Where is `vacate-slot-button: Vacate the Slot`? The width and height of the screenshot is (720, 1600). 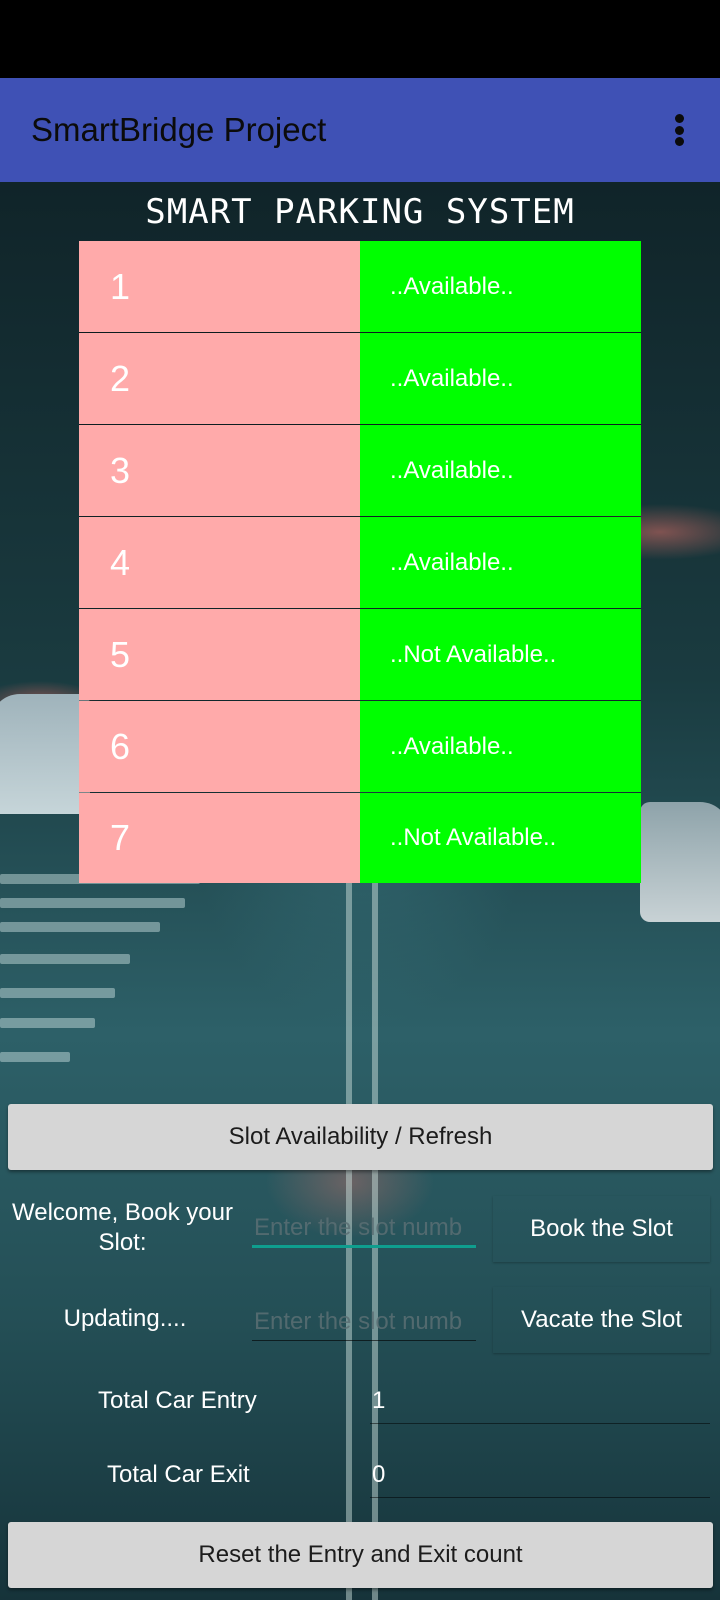 vacate-slot-button: Vacate the Slot is located at coordinates (601, 1320).